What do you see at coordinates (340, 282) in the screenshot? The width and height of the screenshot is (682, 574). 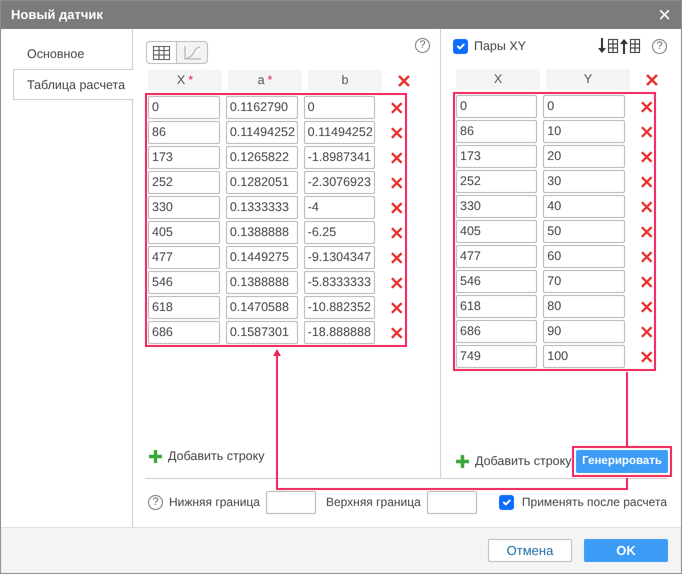 I see `input-field: -5.8333333` at bounding box center [340, 282].